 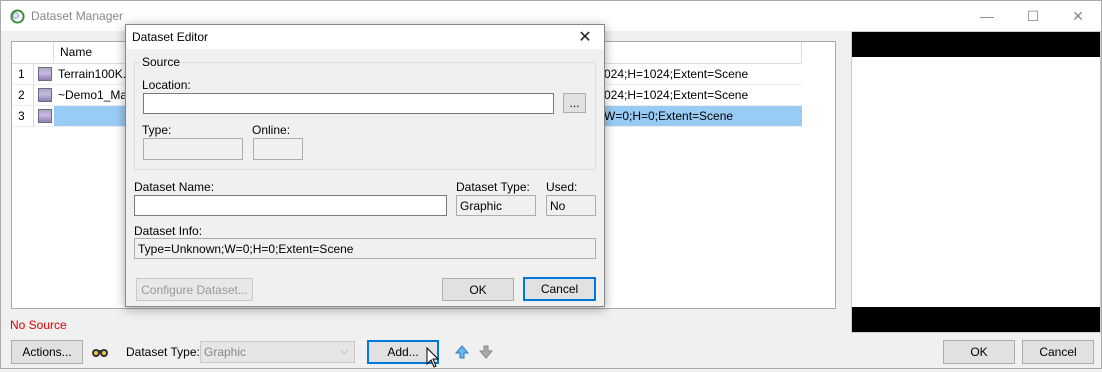 What do you see at coordinates (571, 205) in the screenshot?
I see `used-field: No` at bounding box center [571, 205].